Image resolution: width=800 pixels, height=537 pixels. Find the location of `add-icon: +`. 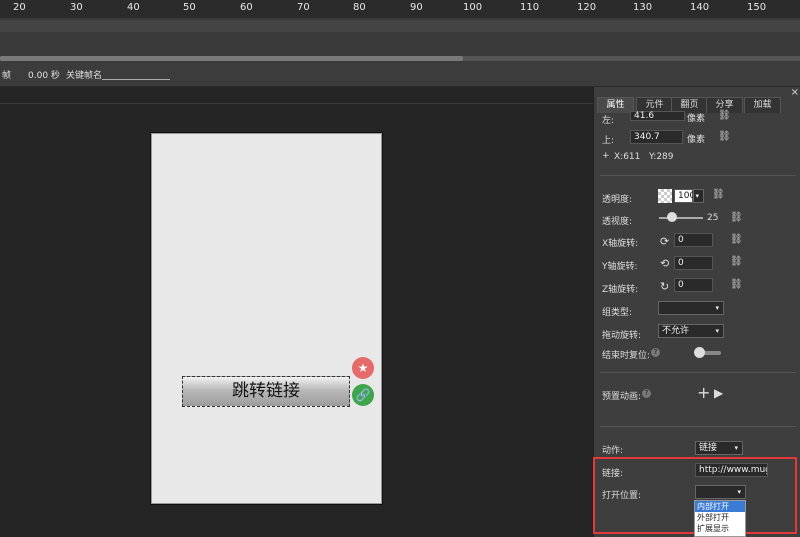

add-icon: + is located at coordinates (703, 392).